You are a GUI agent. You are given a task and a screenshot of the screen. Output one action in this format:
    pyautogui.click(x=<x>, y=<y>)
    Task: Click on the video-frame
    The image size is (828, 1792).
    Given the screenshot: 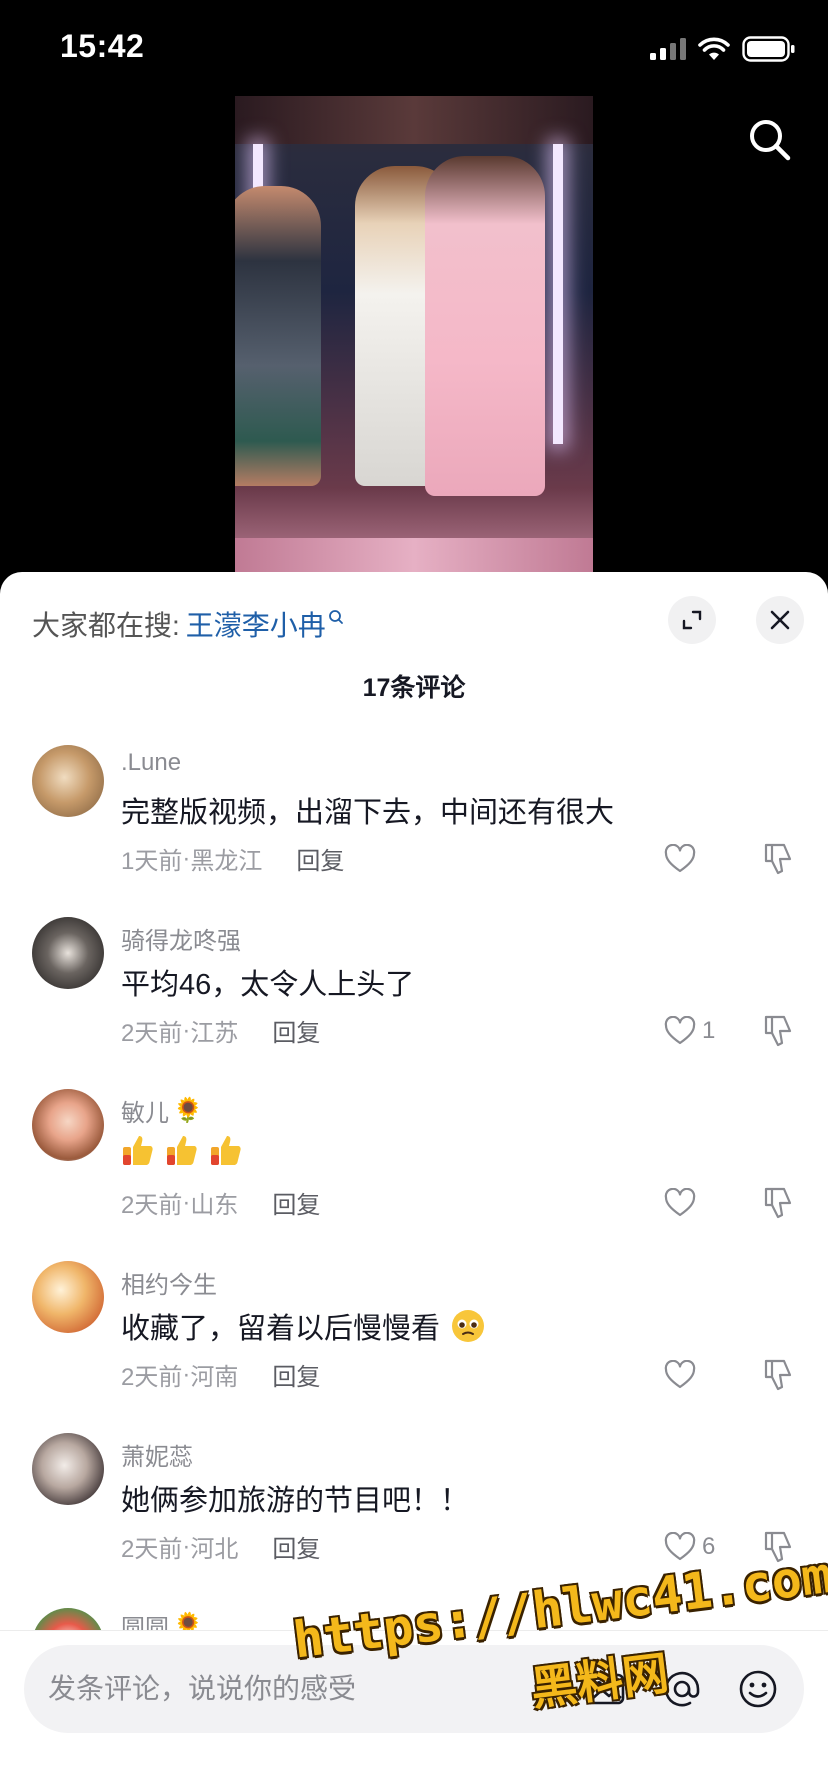 What is the action you would take?
    pyautogui.click(x=414, y=341)
    